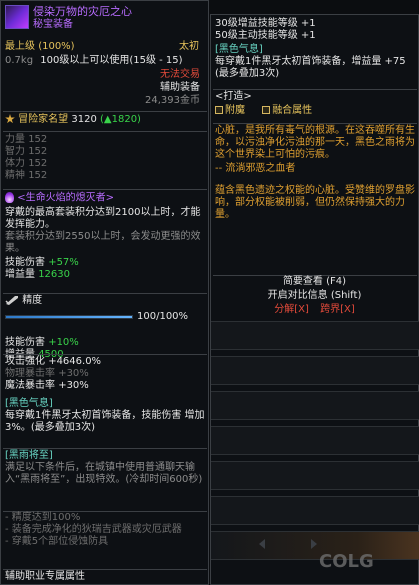 This screenshot has height=585, width=419. I want to click on condition-item: - 精度达到100%, so click(43, 517).